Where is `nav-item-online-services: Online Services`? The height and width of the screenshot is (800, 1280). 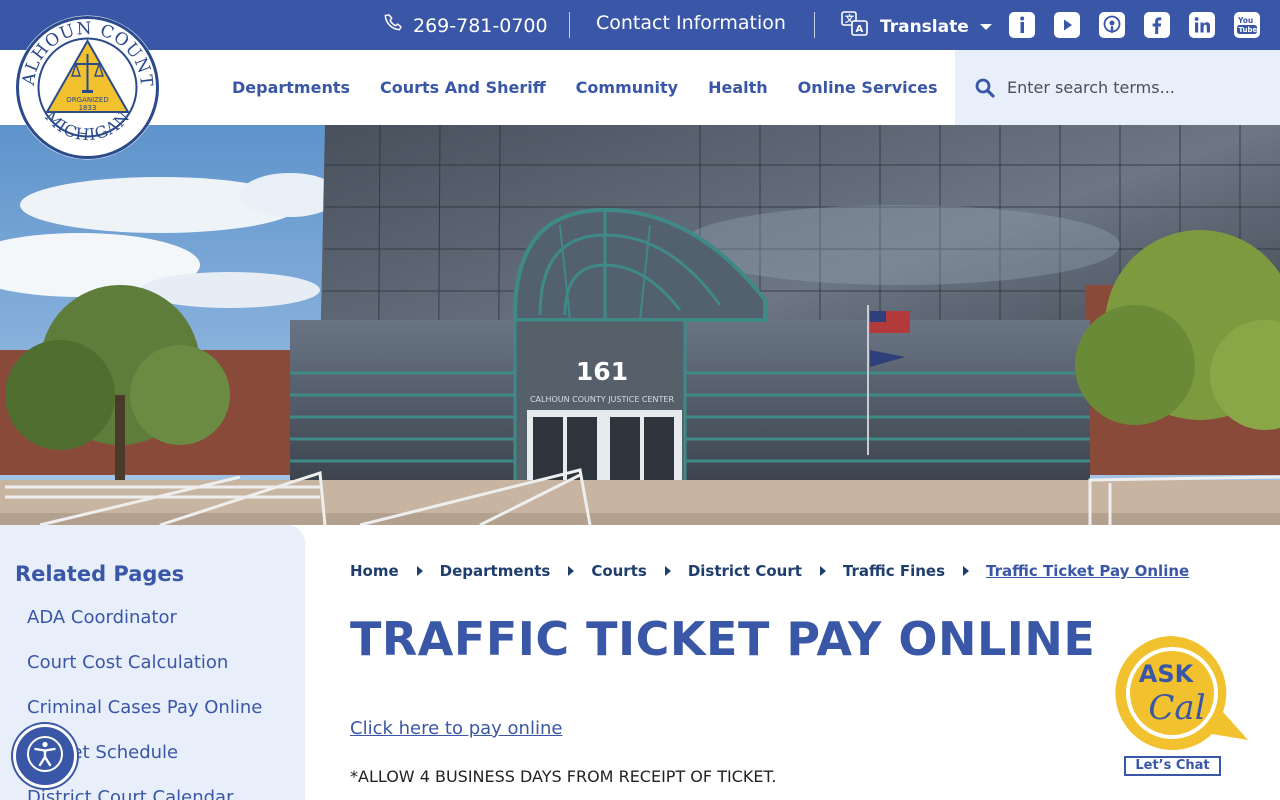
nav-item-online-services: Online Services is located at coordinates (868, 87).